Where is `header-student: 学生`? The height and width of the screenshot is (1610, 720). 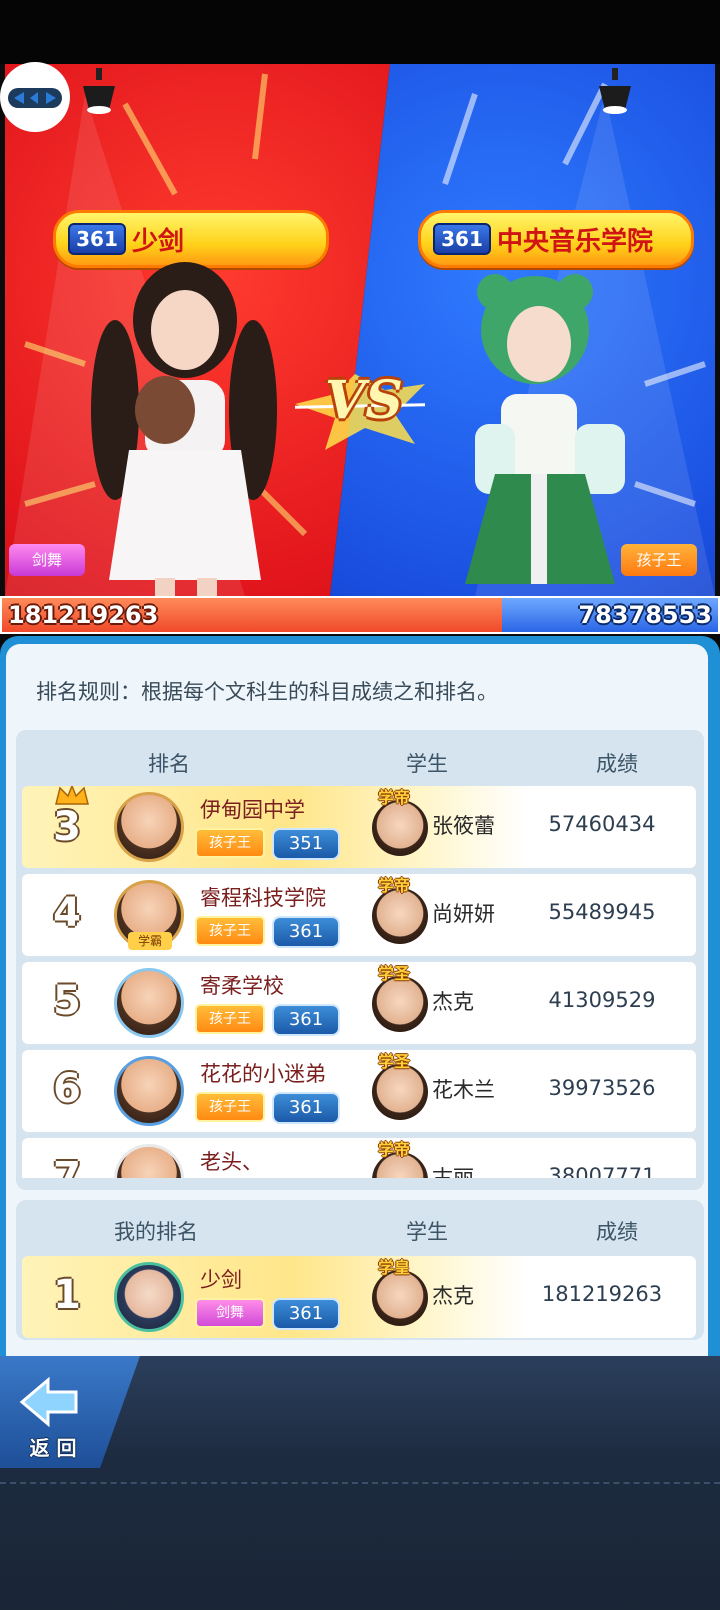 header-student: 学生 is located at coordinates (427, 764).